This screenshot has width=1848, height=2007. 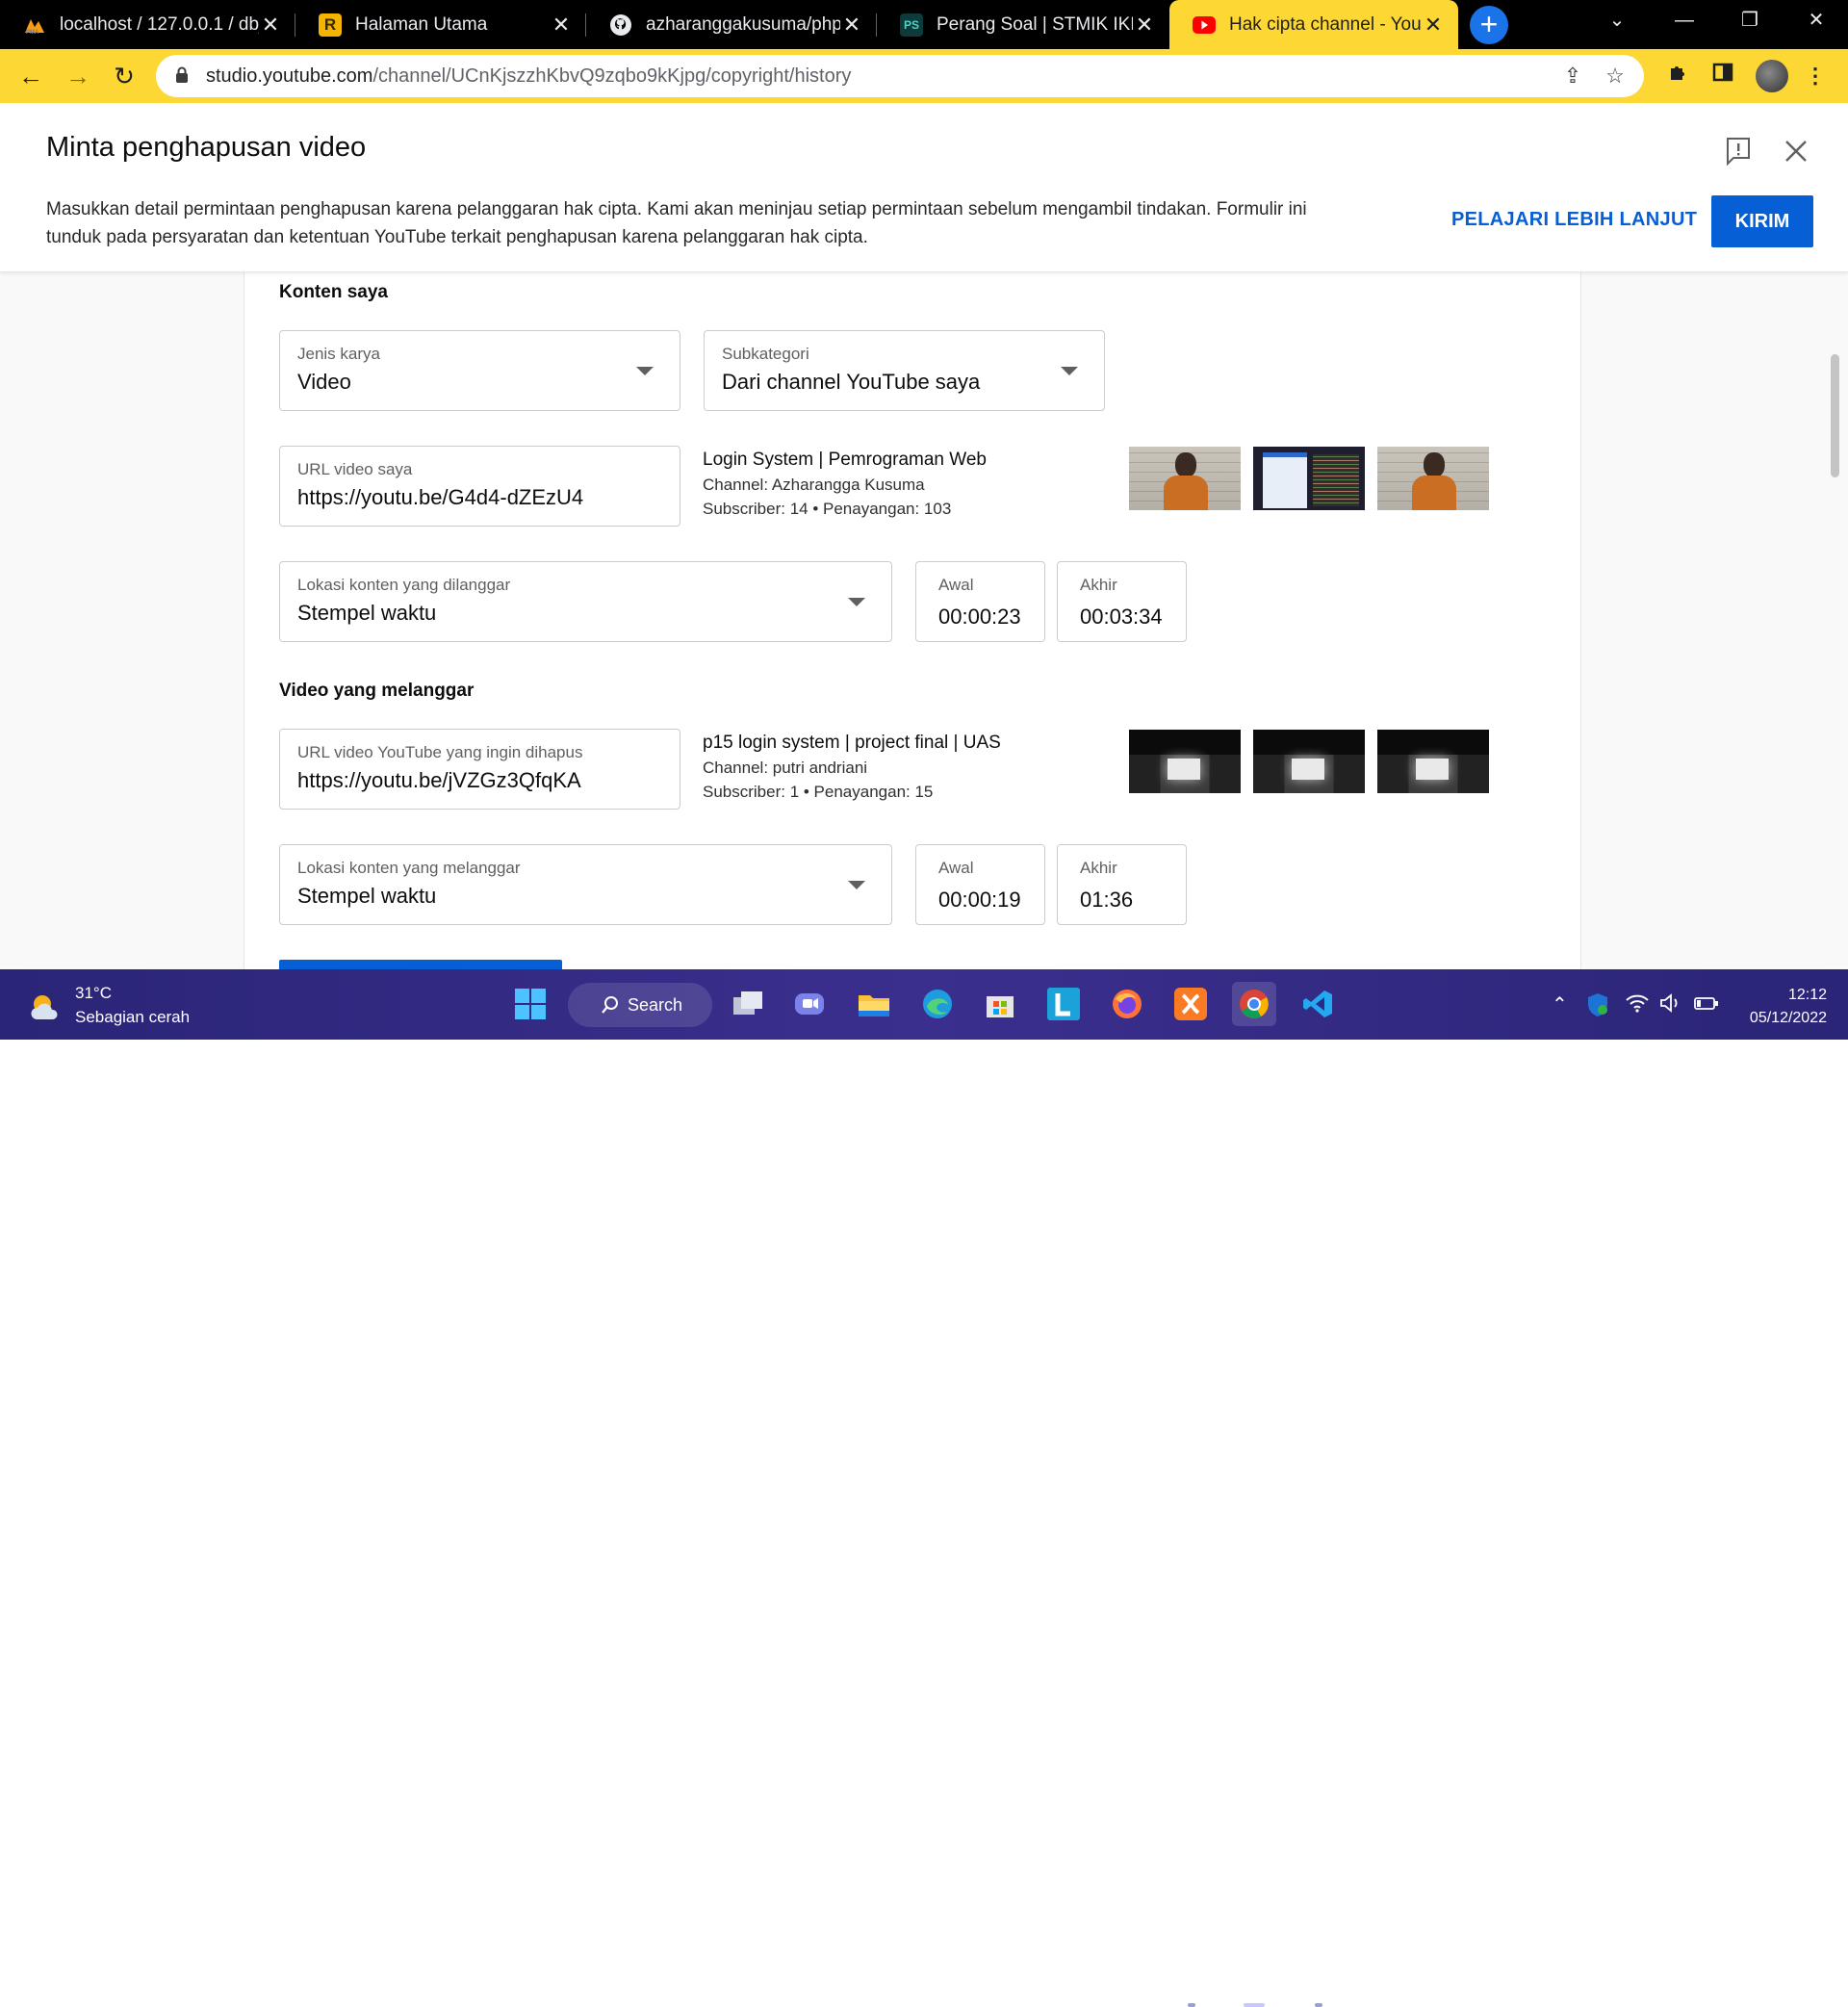 What do you see at coordinates (530, 1004) in the screenshot?
I see `windows-start-icon` at bounding box center [530, 1004].